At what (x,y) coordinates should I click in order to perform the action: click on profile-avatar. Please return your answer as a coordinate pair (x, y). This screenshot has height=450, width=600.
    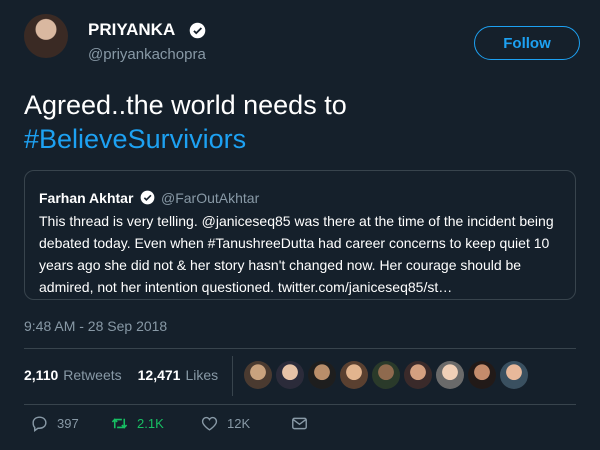
    Looking at the image, I should click on (46, 36).